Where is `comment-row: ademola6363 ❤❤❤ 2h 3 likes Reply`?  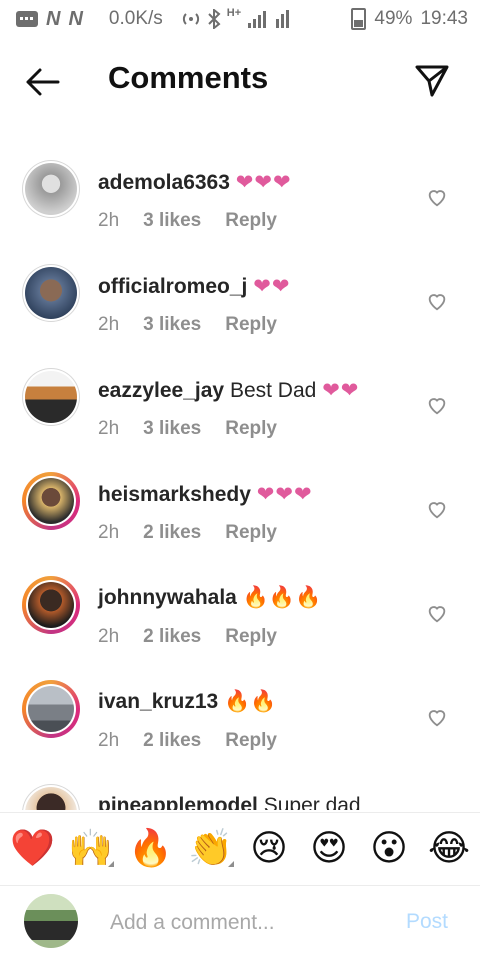
comment-row: ademola6363 ❤❤❤ 2h 3 likes Reply is located at coordinates (240, 198).